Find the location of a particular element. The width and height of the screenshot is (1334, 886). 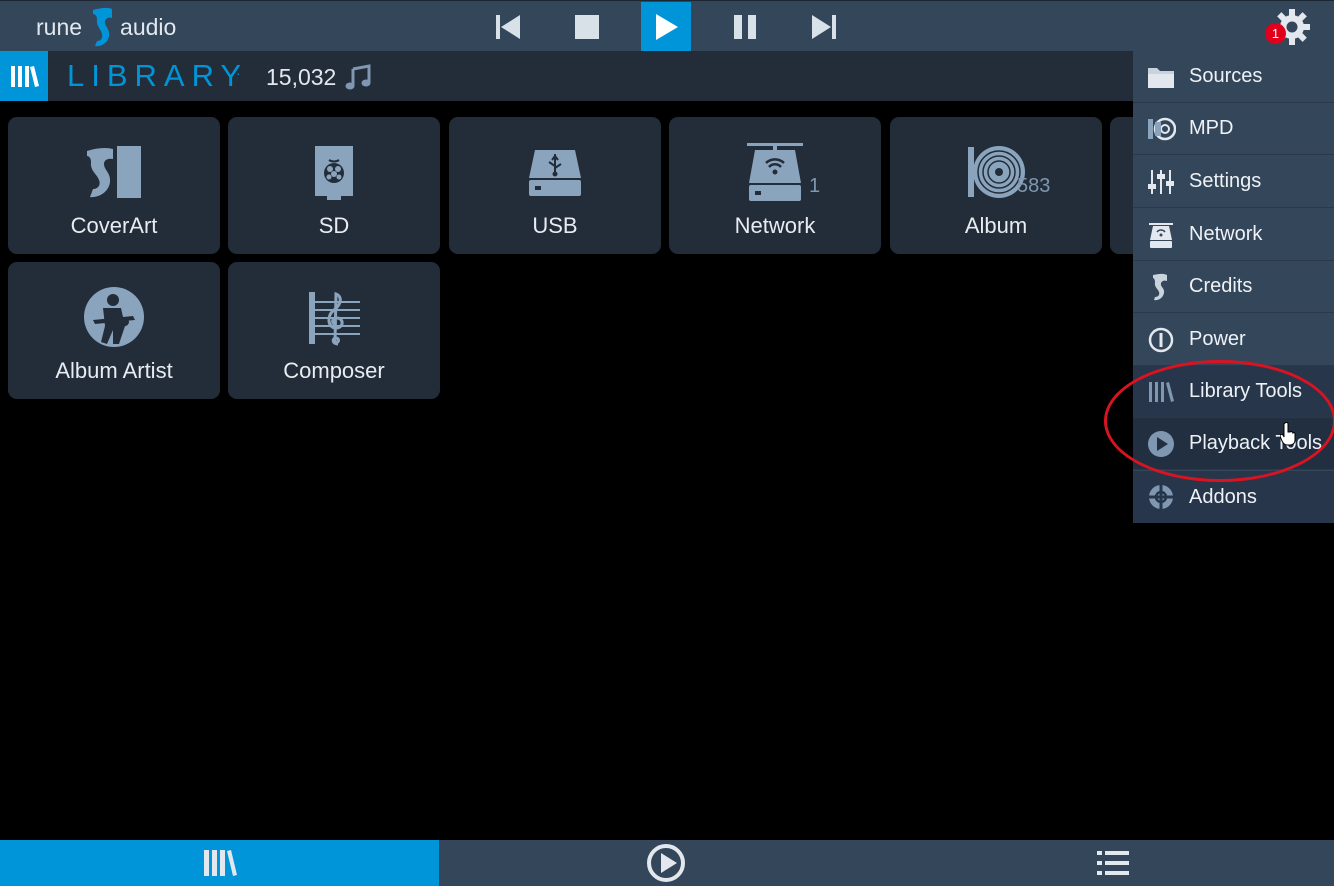

top-bar: rune audio 1 is located at coordinates (667, 26).